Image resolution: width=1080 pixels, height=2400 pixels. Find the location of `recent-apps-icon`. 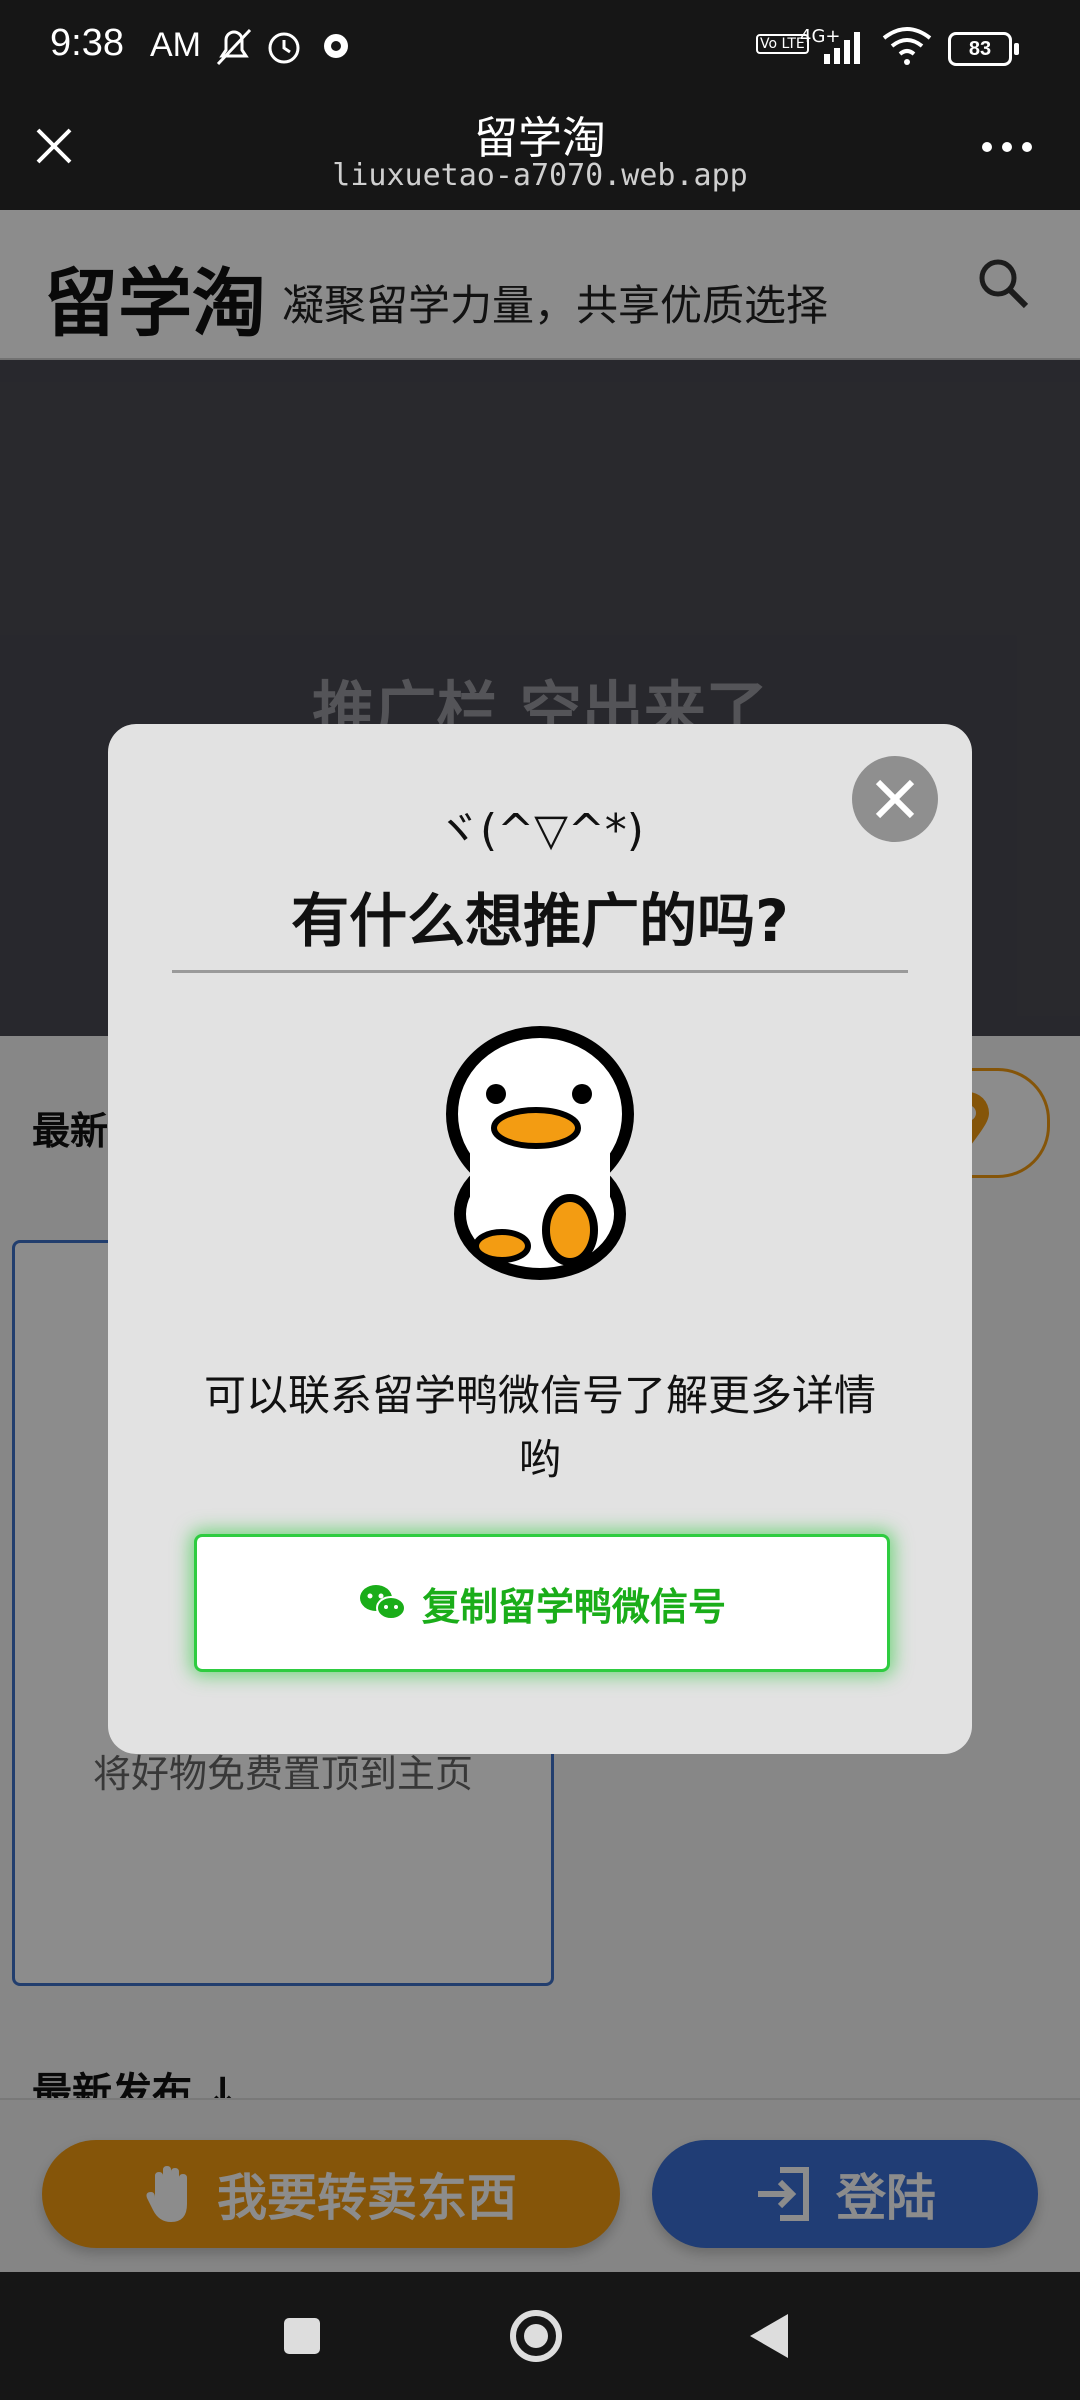

recent-apps-icon is located at coordinates (302, 2336).